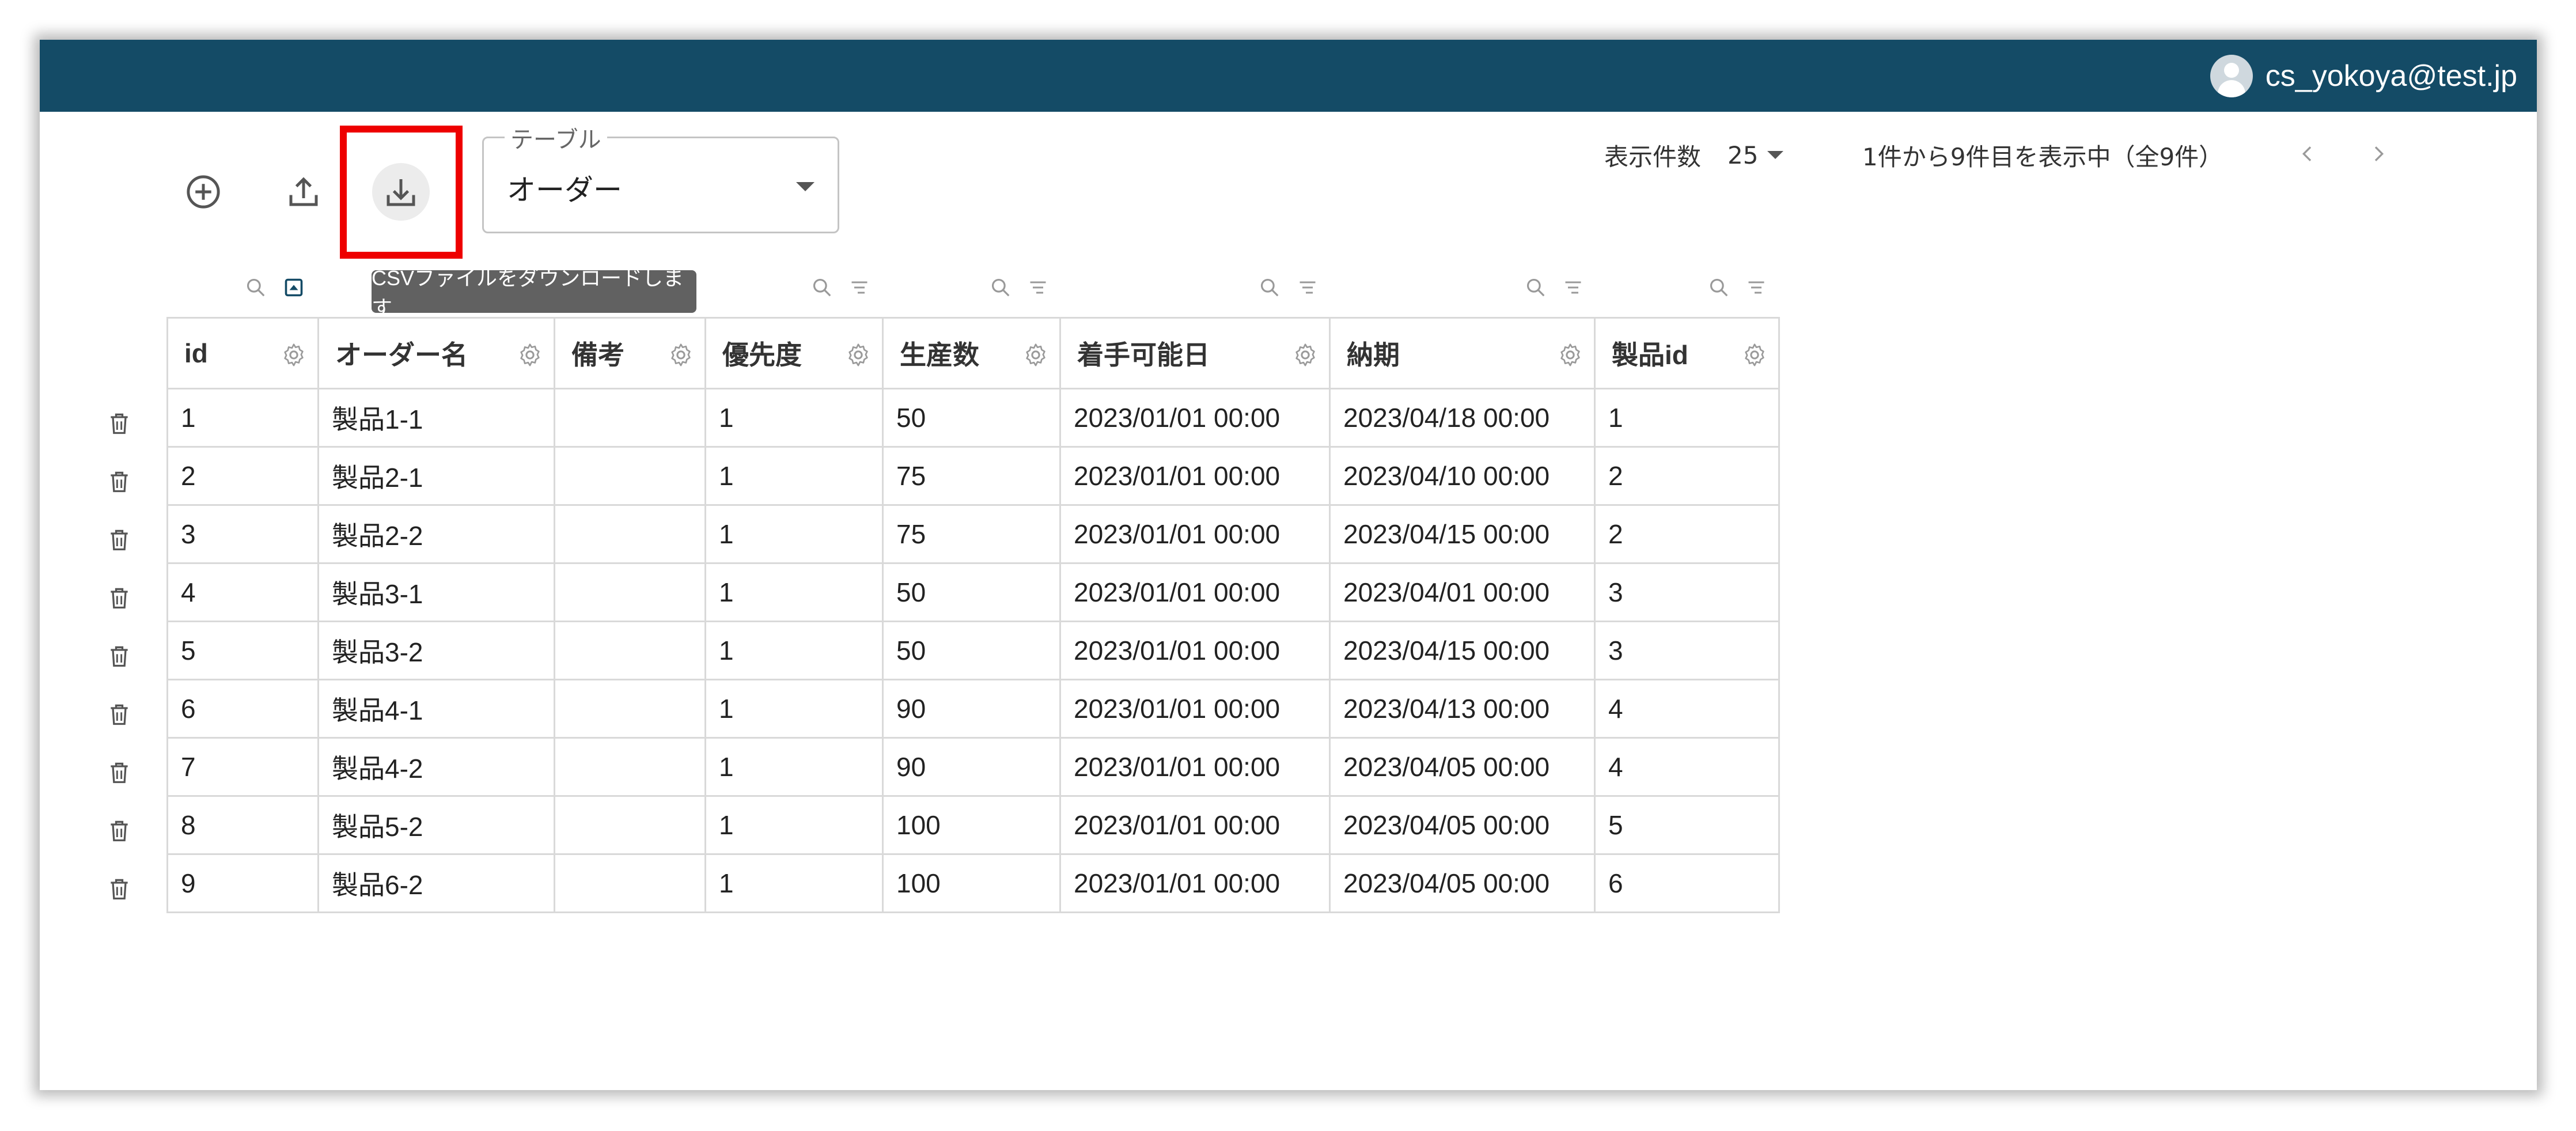  What do you see at coordinates (436, 650) in the screenshot?
I see `table-cell: 製品3-2` at bounding box center [436, 650].